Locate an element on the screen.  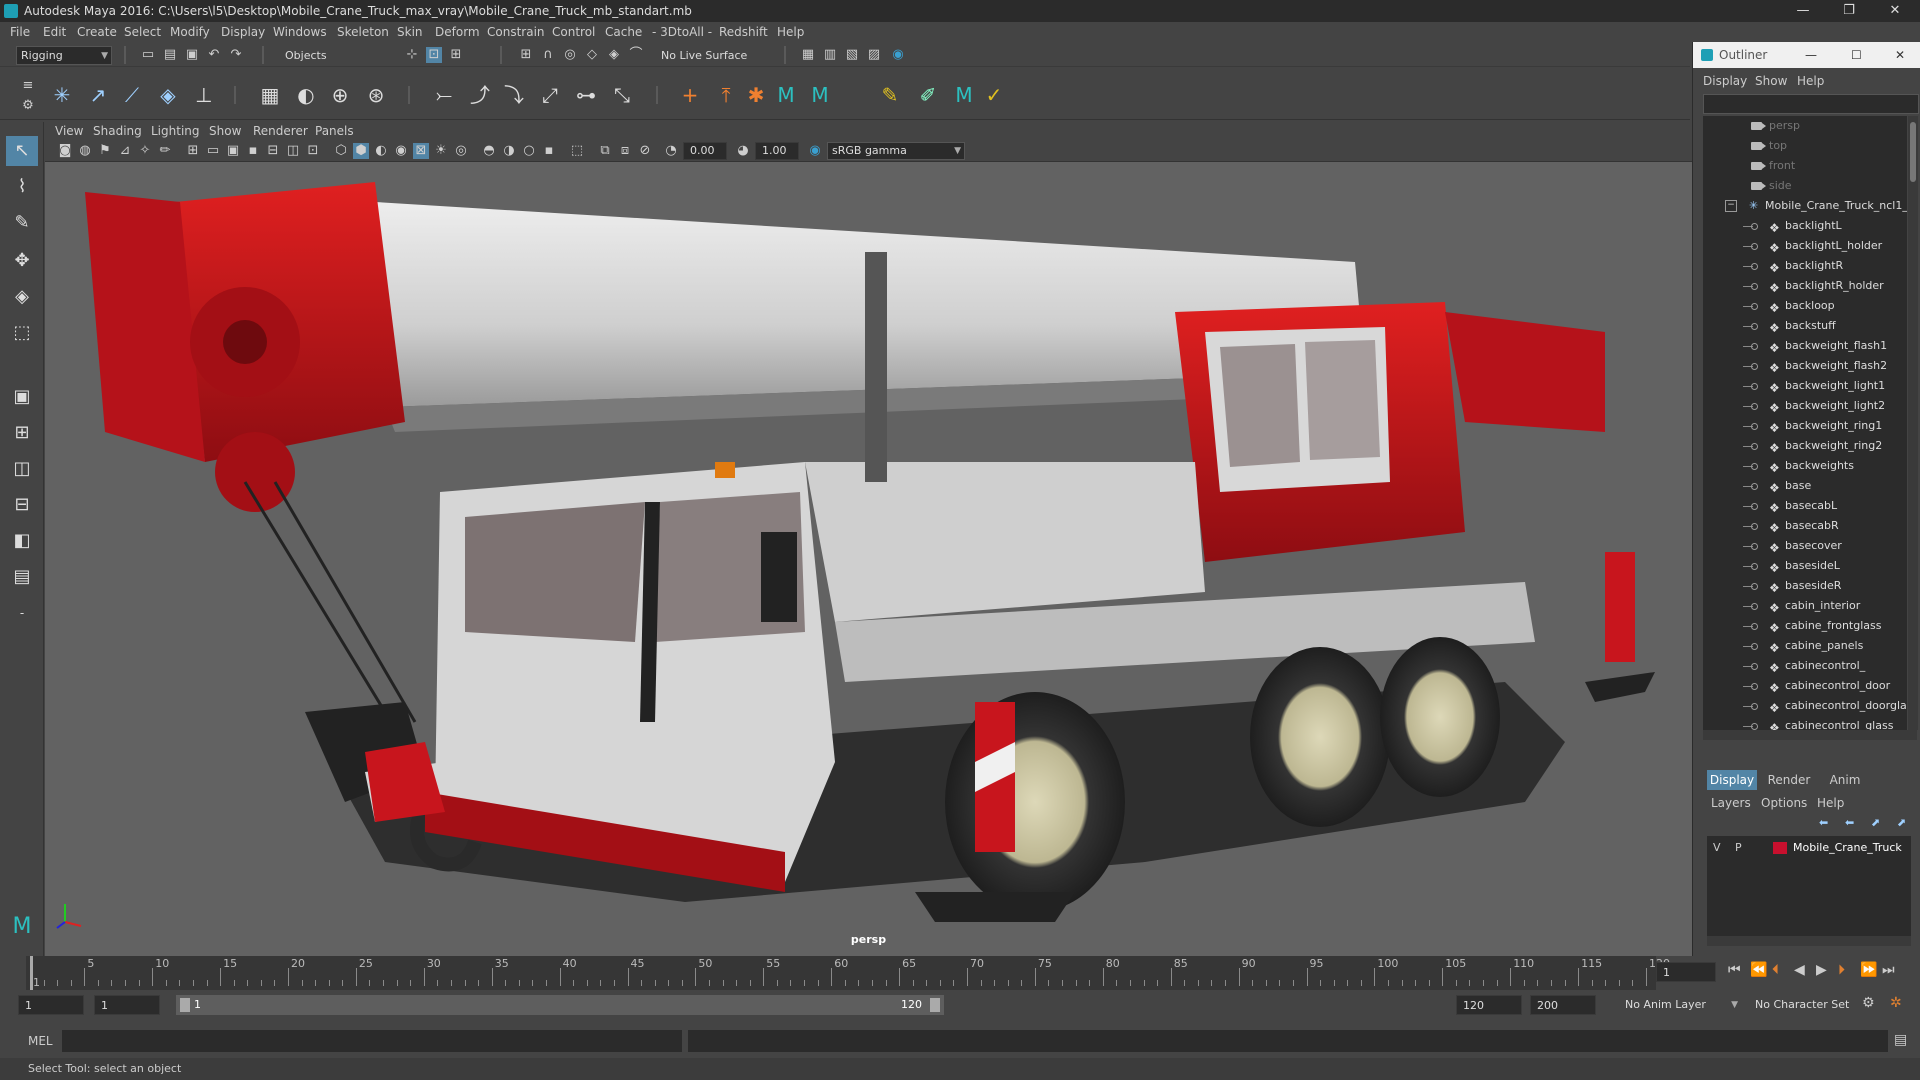
character-set-dropdown: No Character Set is located at coordinates (1810, 1005).